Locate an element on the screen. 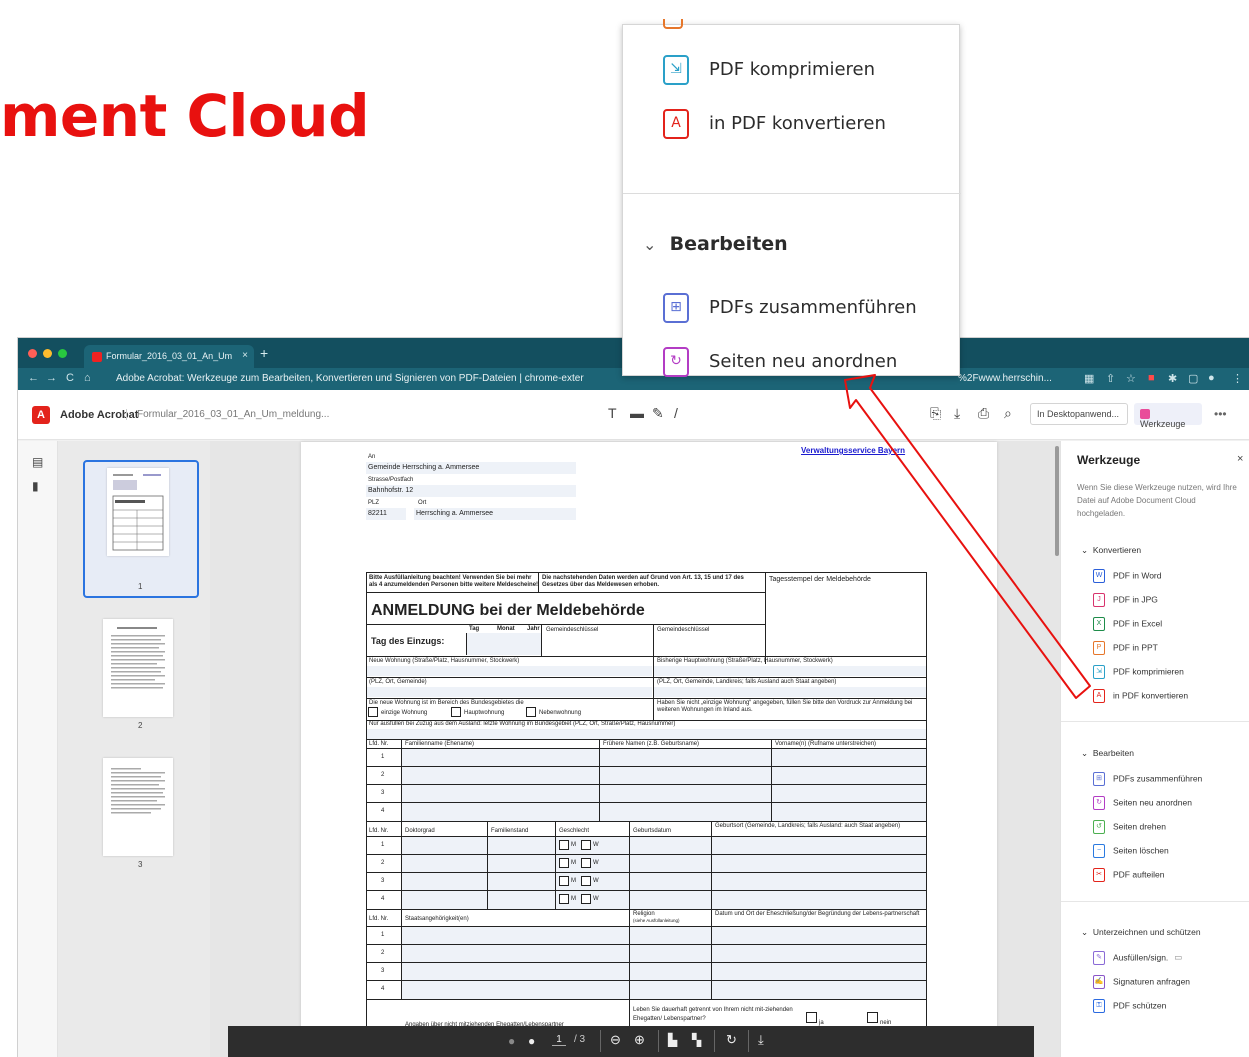 The width and height of the screenshot is (1249, 1057). convert-icon: ⎘ is located at coordinates (935, 413).